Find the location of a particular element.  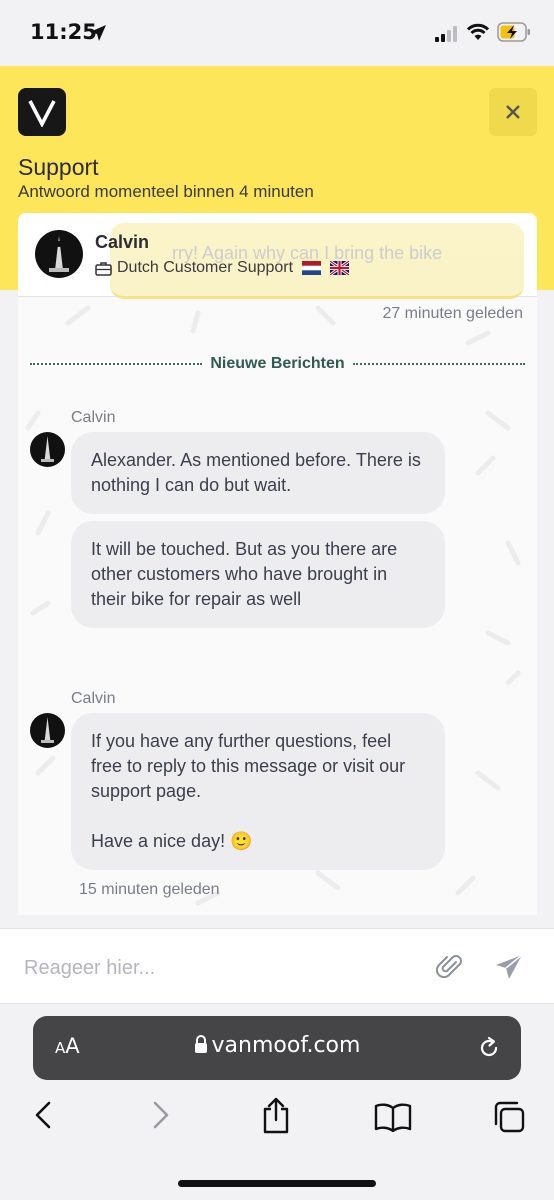

divider-line-right is located at coordinates (439, 364).